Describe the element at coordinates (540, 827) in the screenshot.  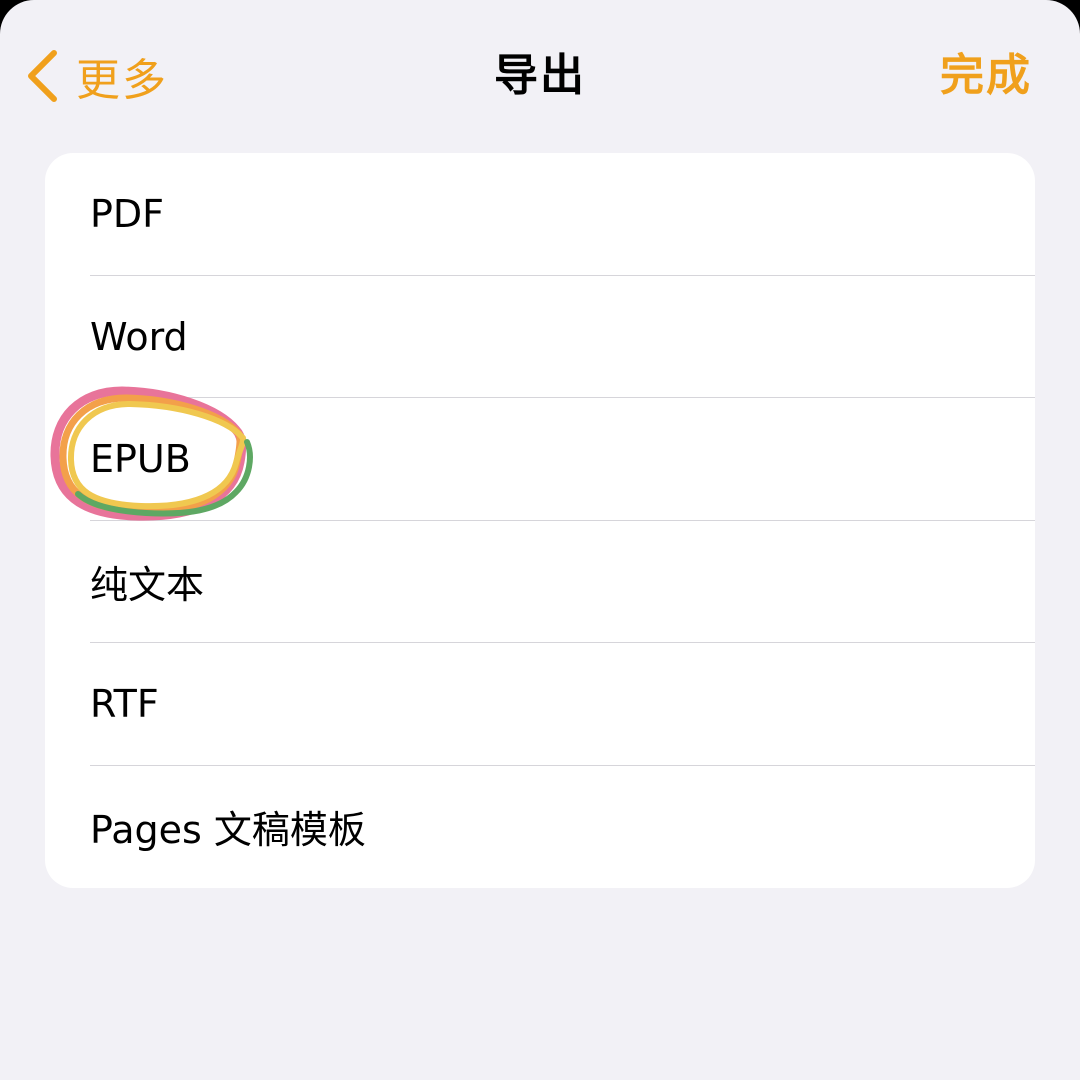
I see `export-option-pages-template: Pages 文稿模板` at that location.